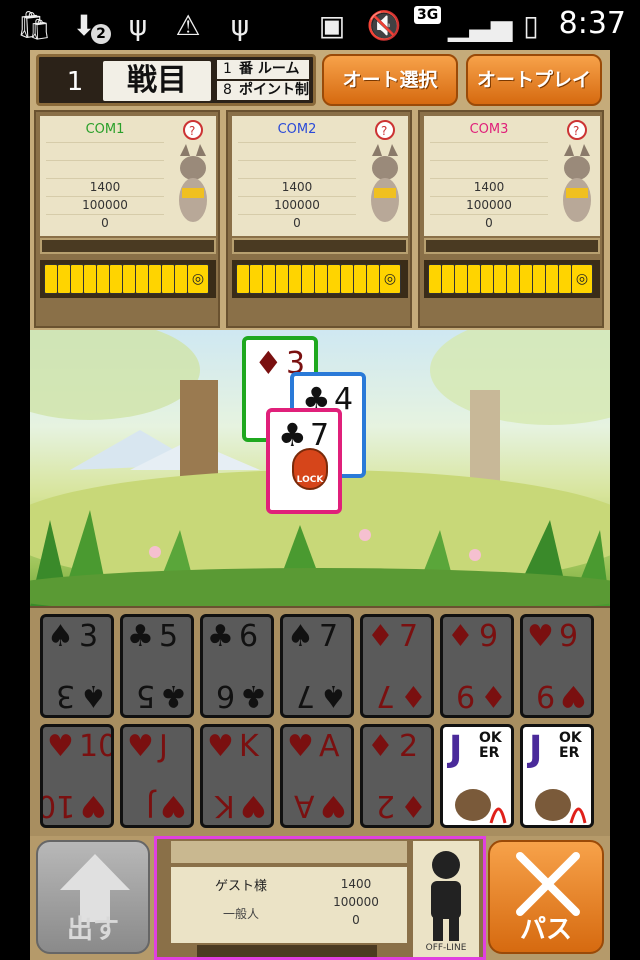  Describe the element at coordinates (289, 905) in the screenshot. I see `player-info: ゲスト様 一般人 1400 100000 0` at that location.